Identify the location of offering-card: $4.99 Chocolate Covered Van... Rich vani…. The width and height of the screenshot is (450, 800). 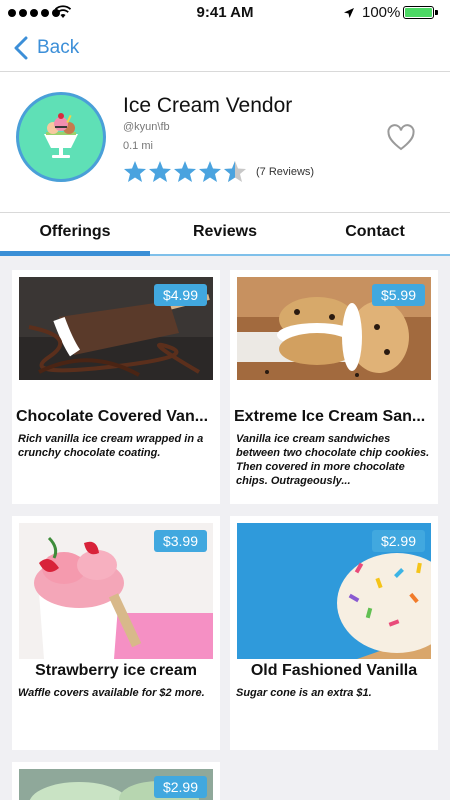
(116, 387).